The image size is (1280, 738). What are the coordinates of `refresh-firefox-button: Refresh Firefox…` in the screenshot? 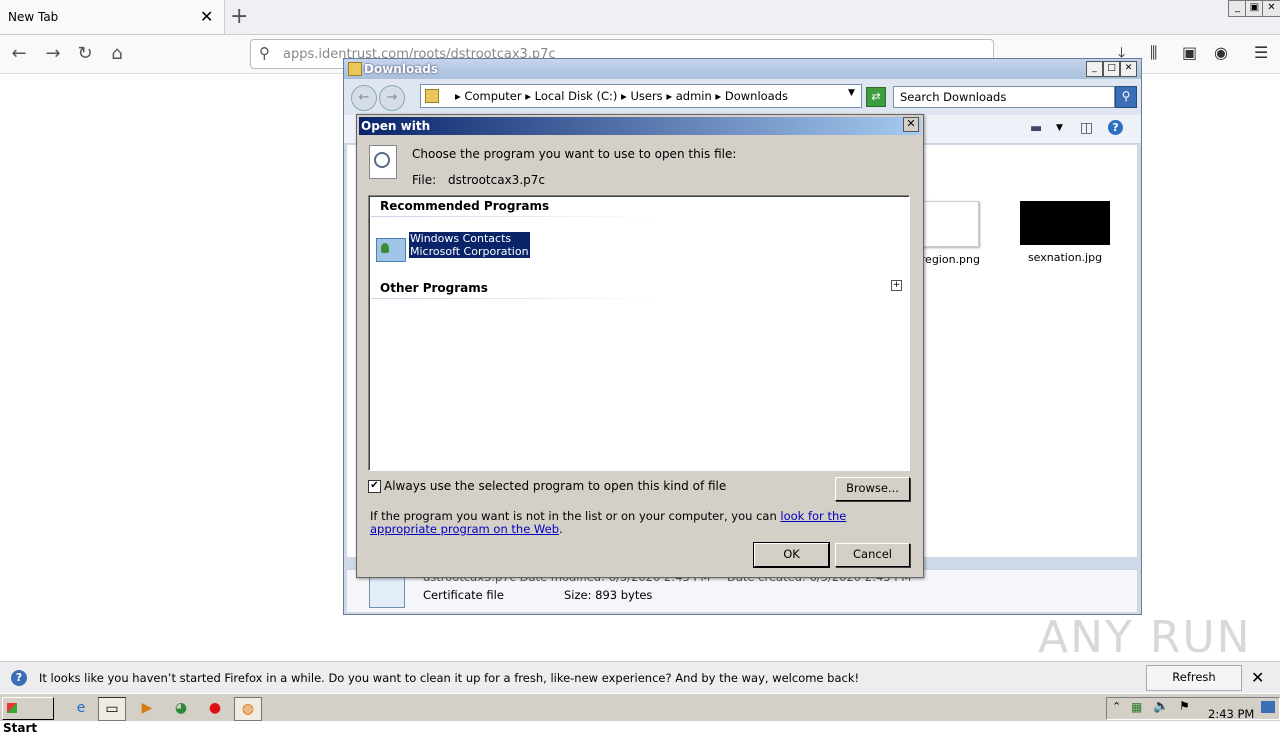 It's located at (1194, 686).